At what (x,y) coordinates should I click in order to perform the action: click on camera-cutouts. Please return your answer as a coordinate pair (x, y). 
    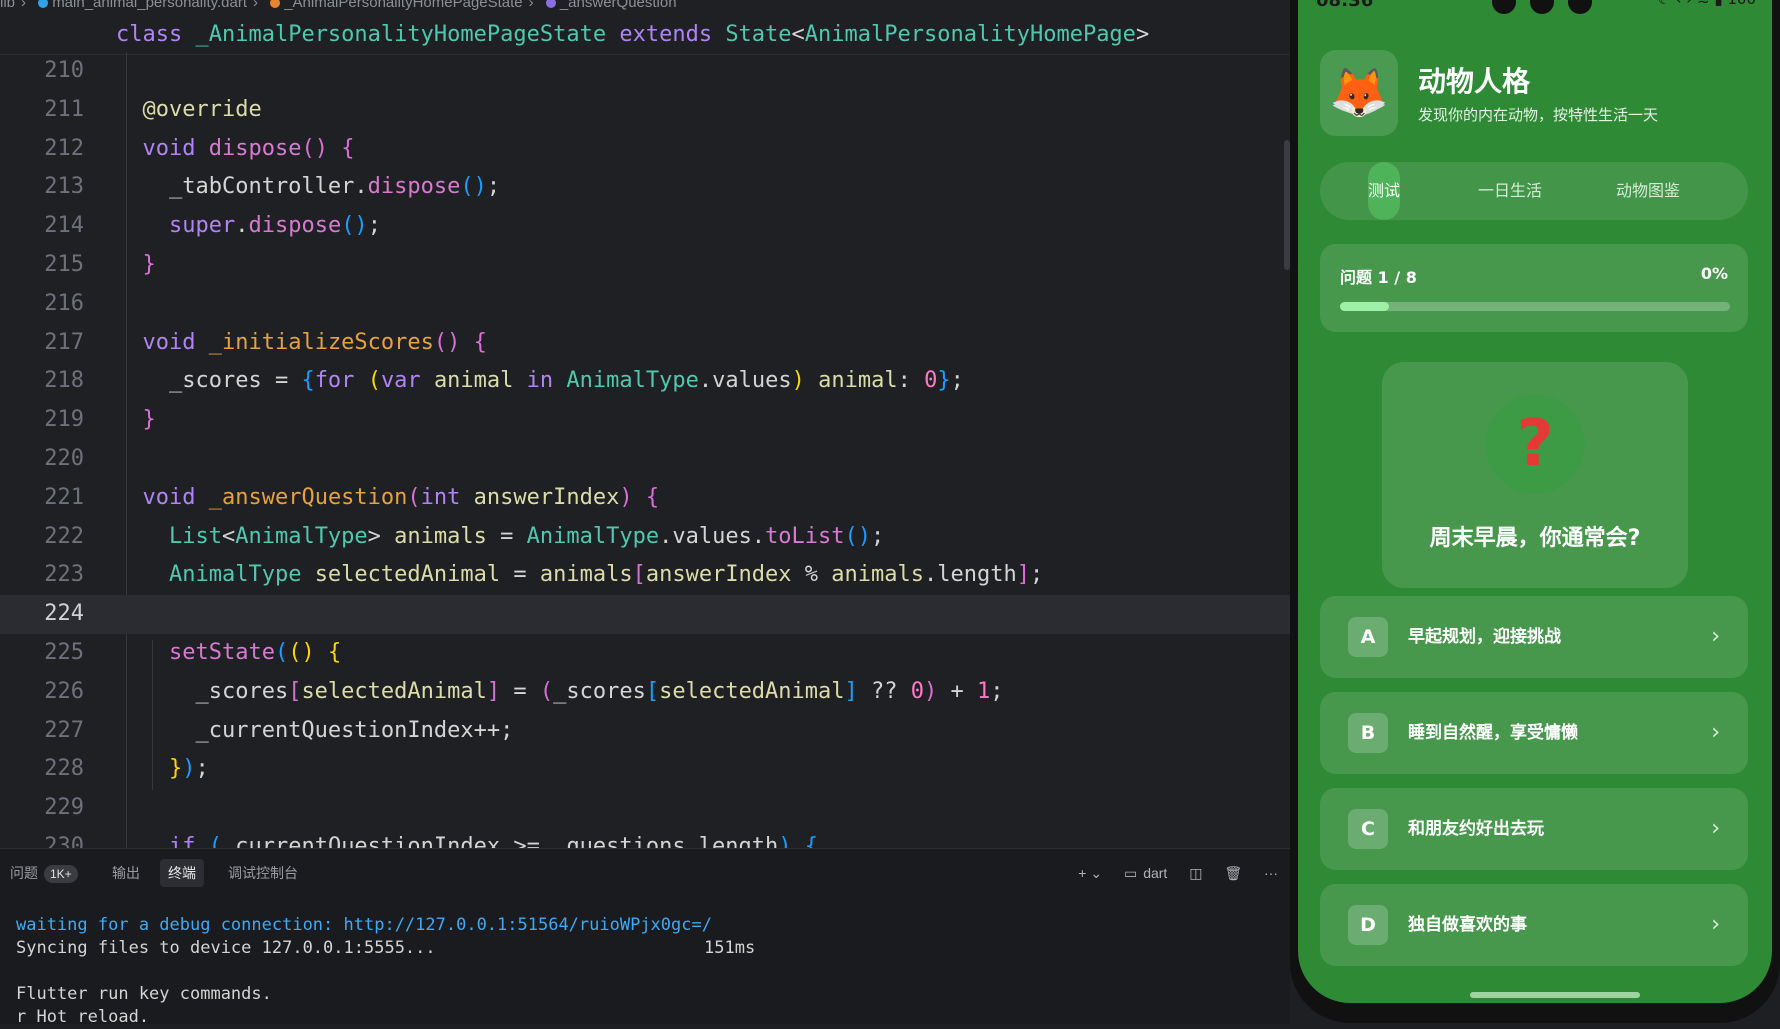
    Looking at the image, I should click on (1549, 9).